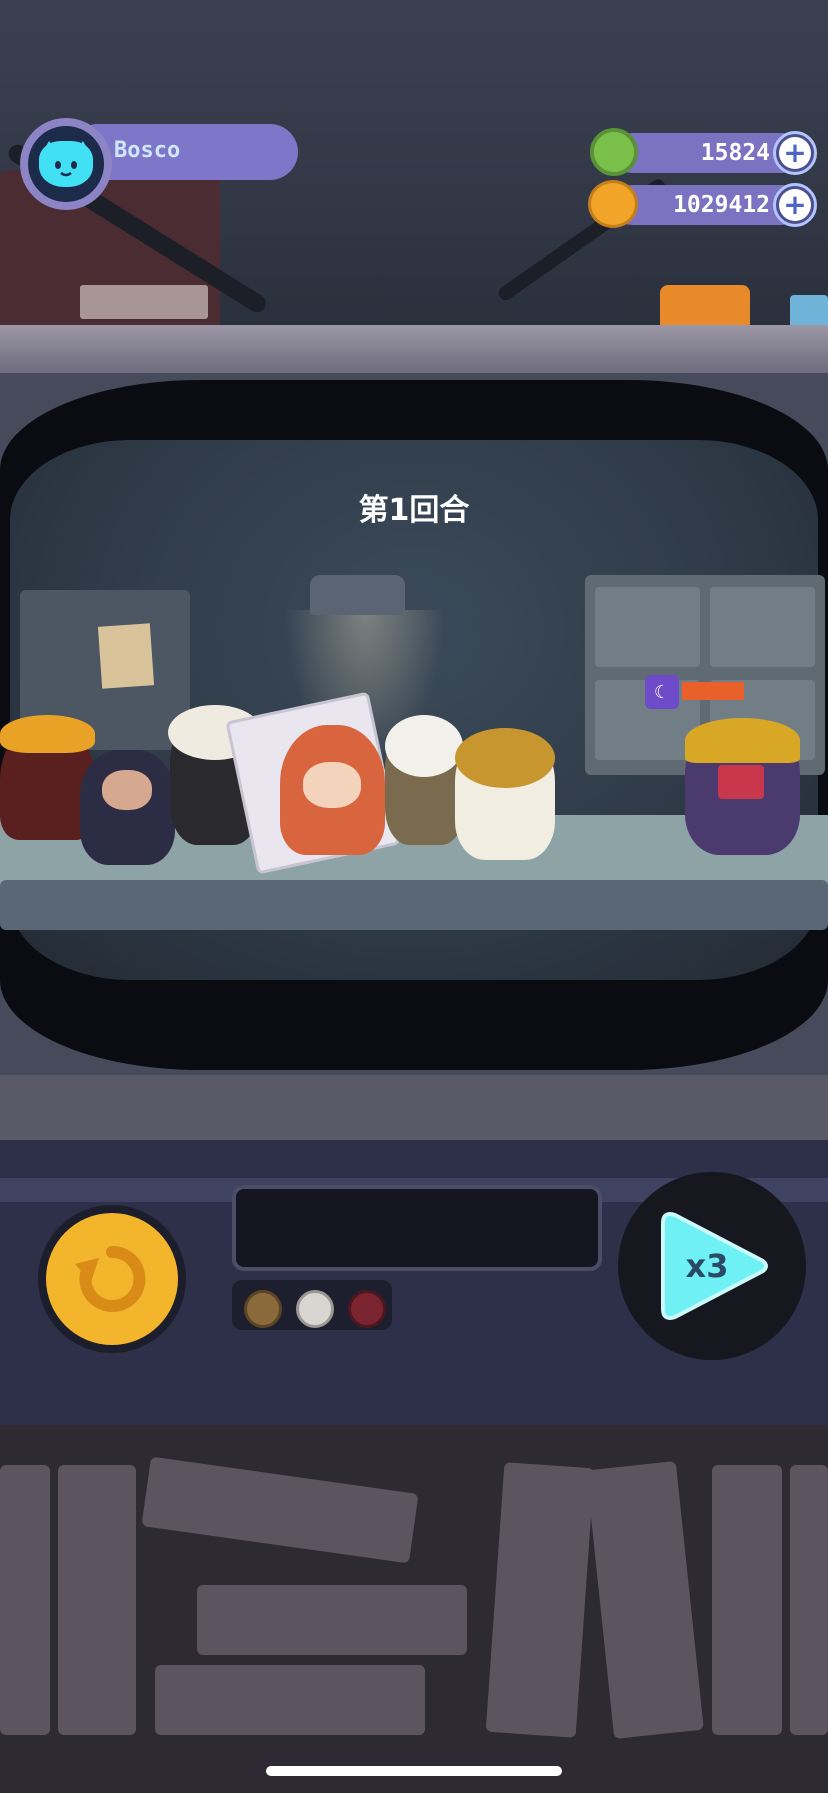 This screenshot has width=828, height=1793. Describe the element at coordinates (127, 790) in the screenshot. I see `character-black-cat-face` at that location.